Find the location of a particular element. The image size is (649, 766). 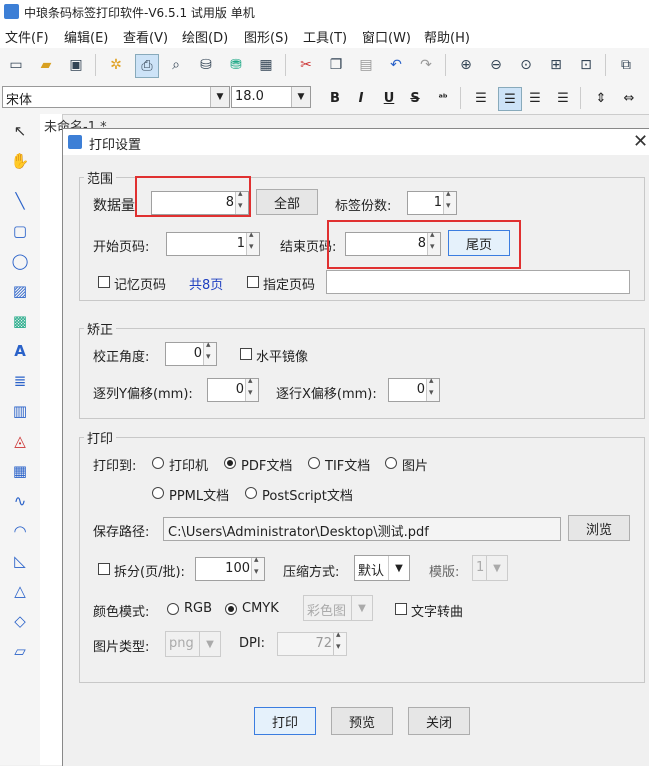

arc-tool-icon: ◠ is located at coordinates (20, 531).